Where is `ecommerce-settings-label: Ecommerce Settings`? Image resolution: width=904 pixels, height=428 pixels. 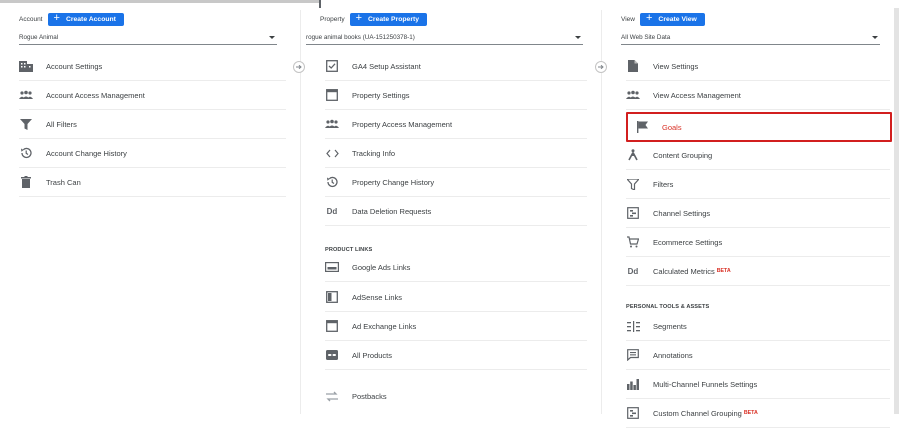 ecommerce-settings-label: Ecommerce Settings is located at coordinates (688, 242).